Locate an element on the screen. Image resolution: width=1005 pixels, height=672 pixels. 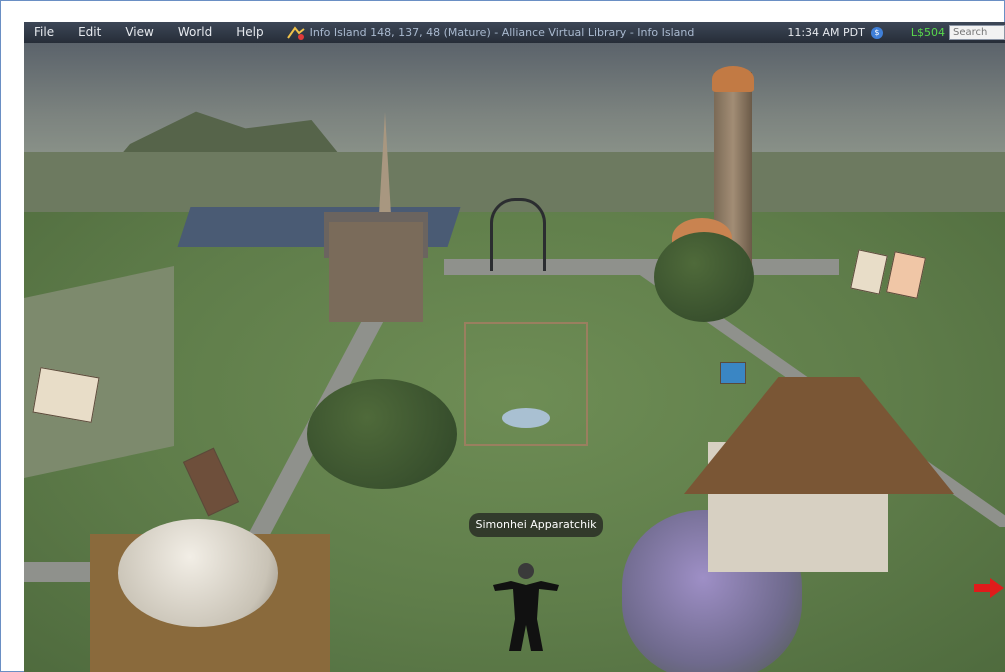
clock: 11:34 AM PDT is located at coordinates (826, 32).